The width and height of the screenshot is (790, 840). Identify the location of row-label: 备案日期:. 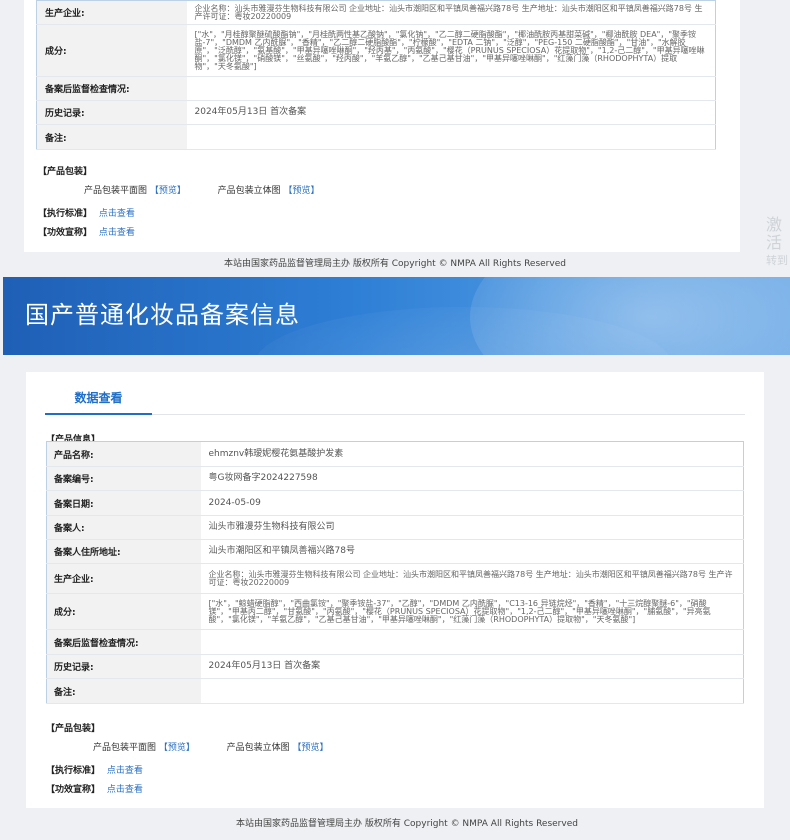
(123, 503).